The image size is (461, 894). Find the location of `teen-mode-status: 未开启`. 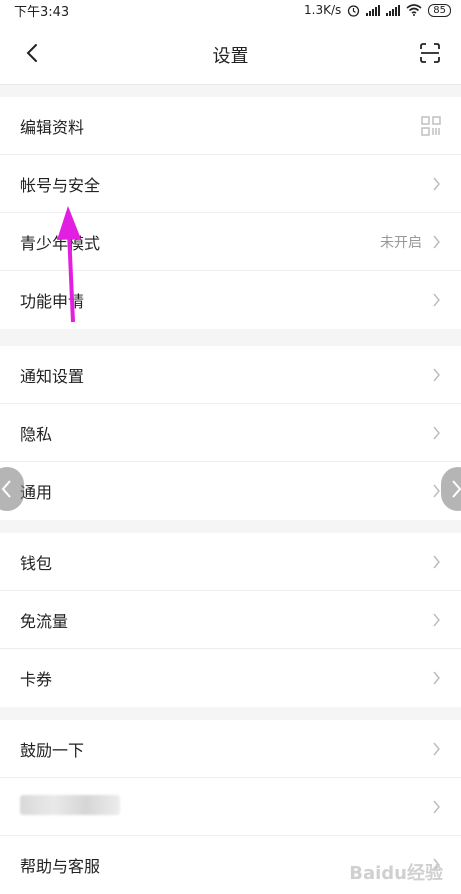

teen-mode-status: 未开启 is located at coordinates (401, 242).